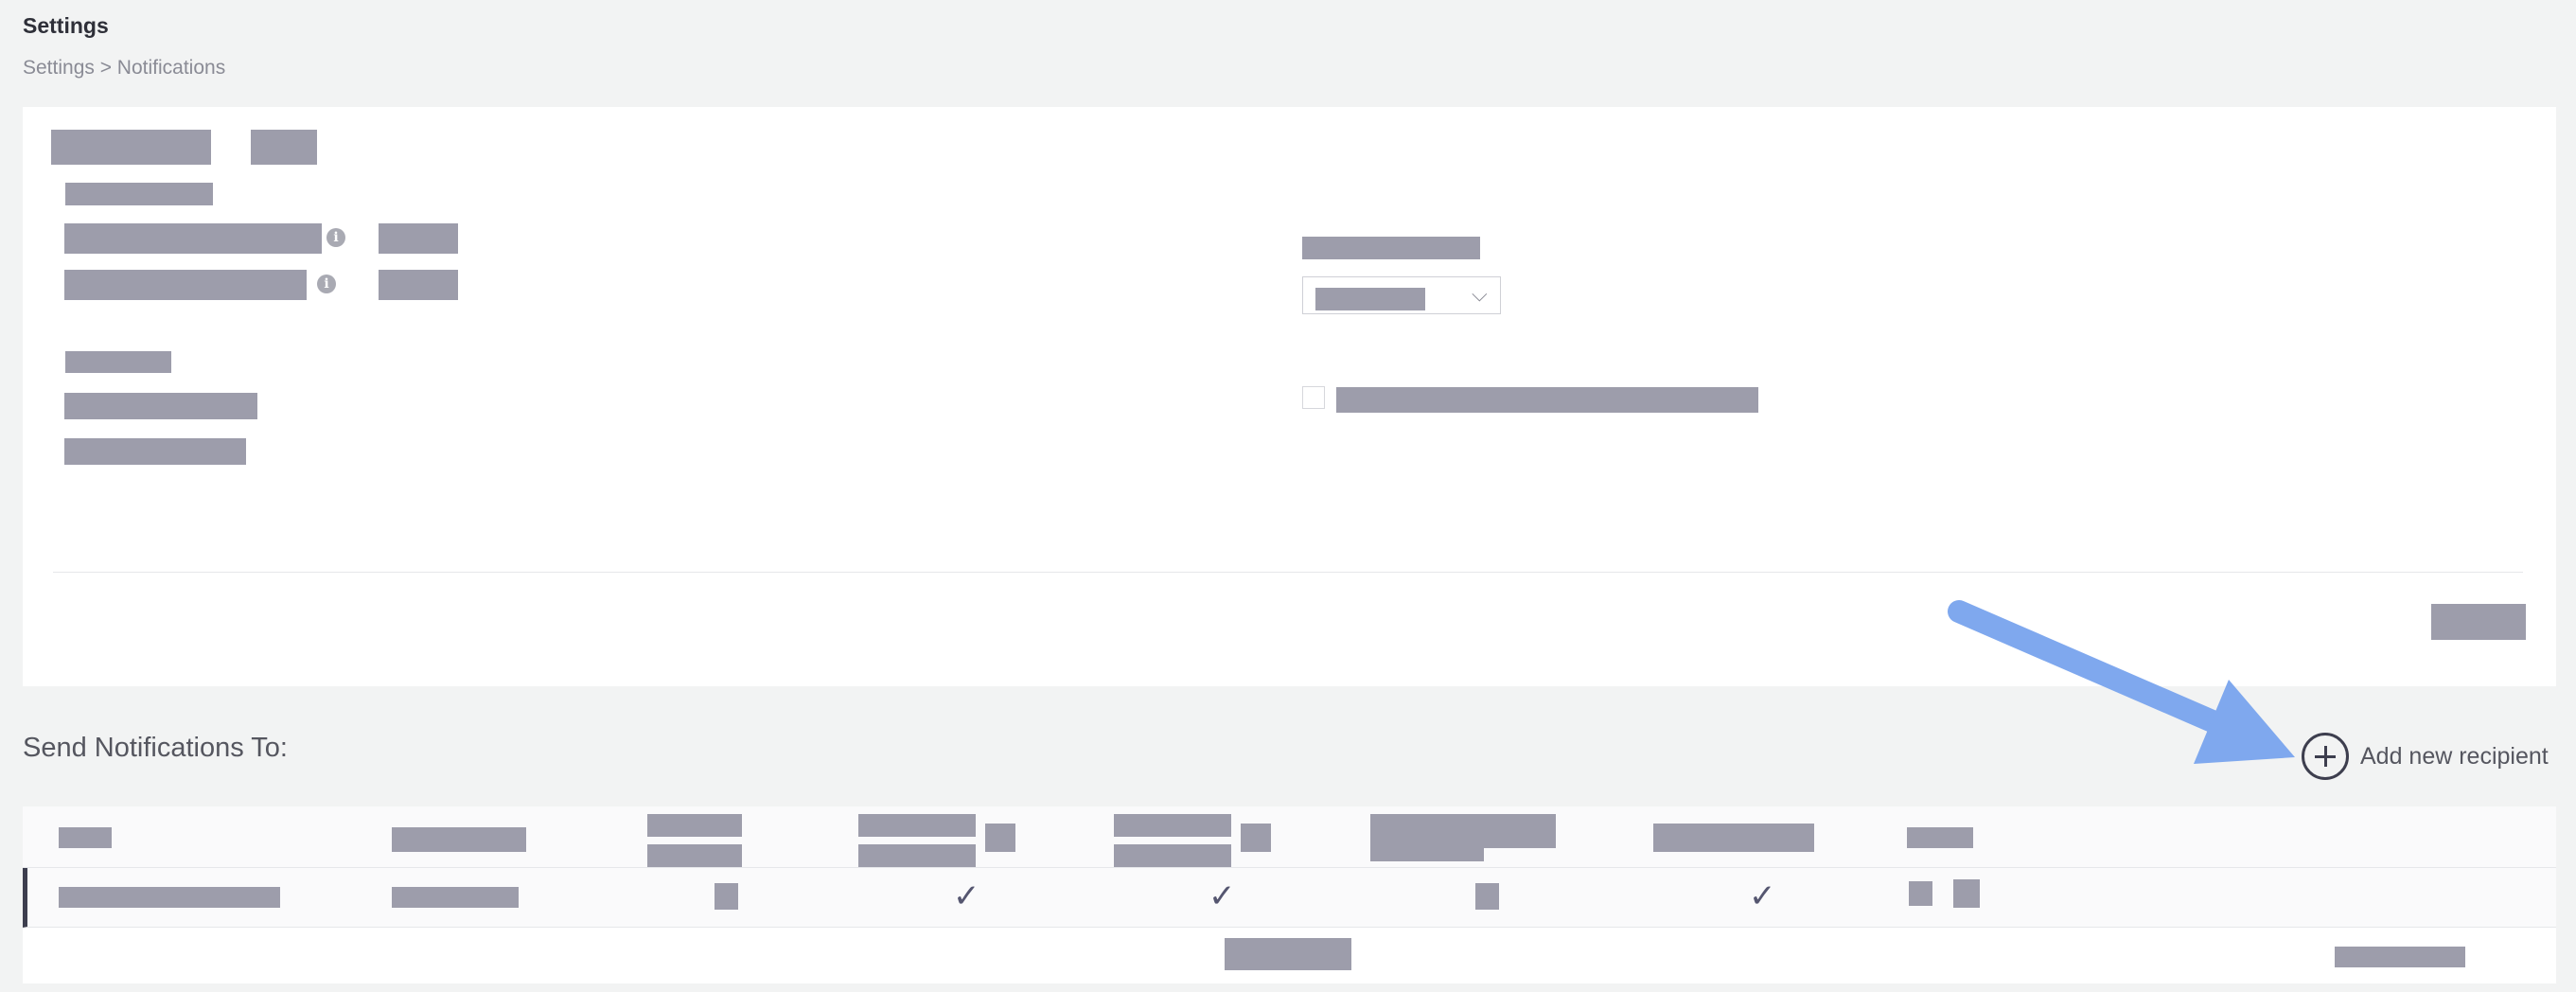 The image size is (2576, 992). I want to click on breadcrumb: Settings > Notifications, so click(124, 68).